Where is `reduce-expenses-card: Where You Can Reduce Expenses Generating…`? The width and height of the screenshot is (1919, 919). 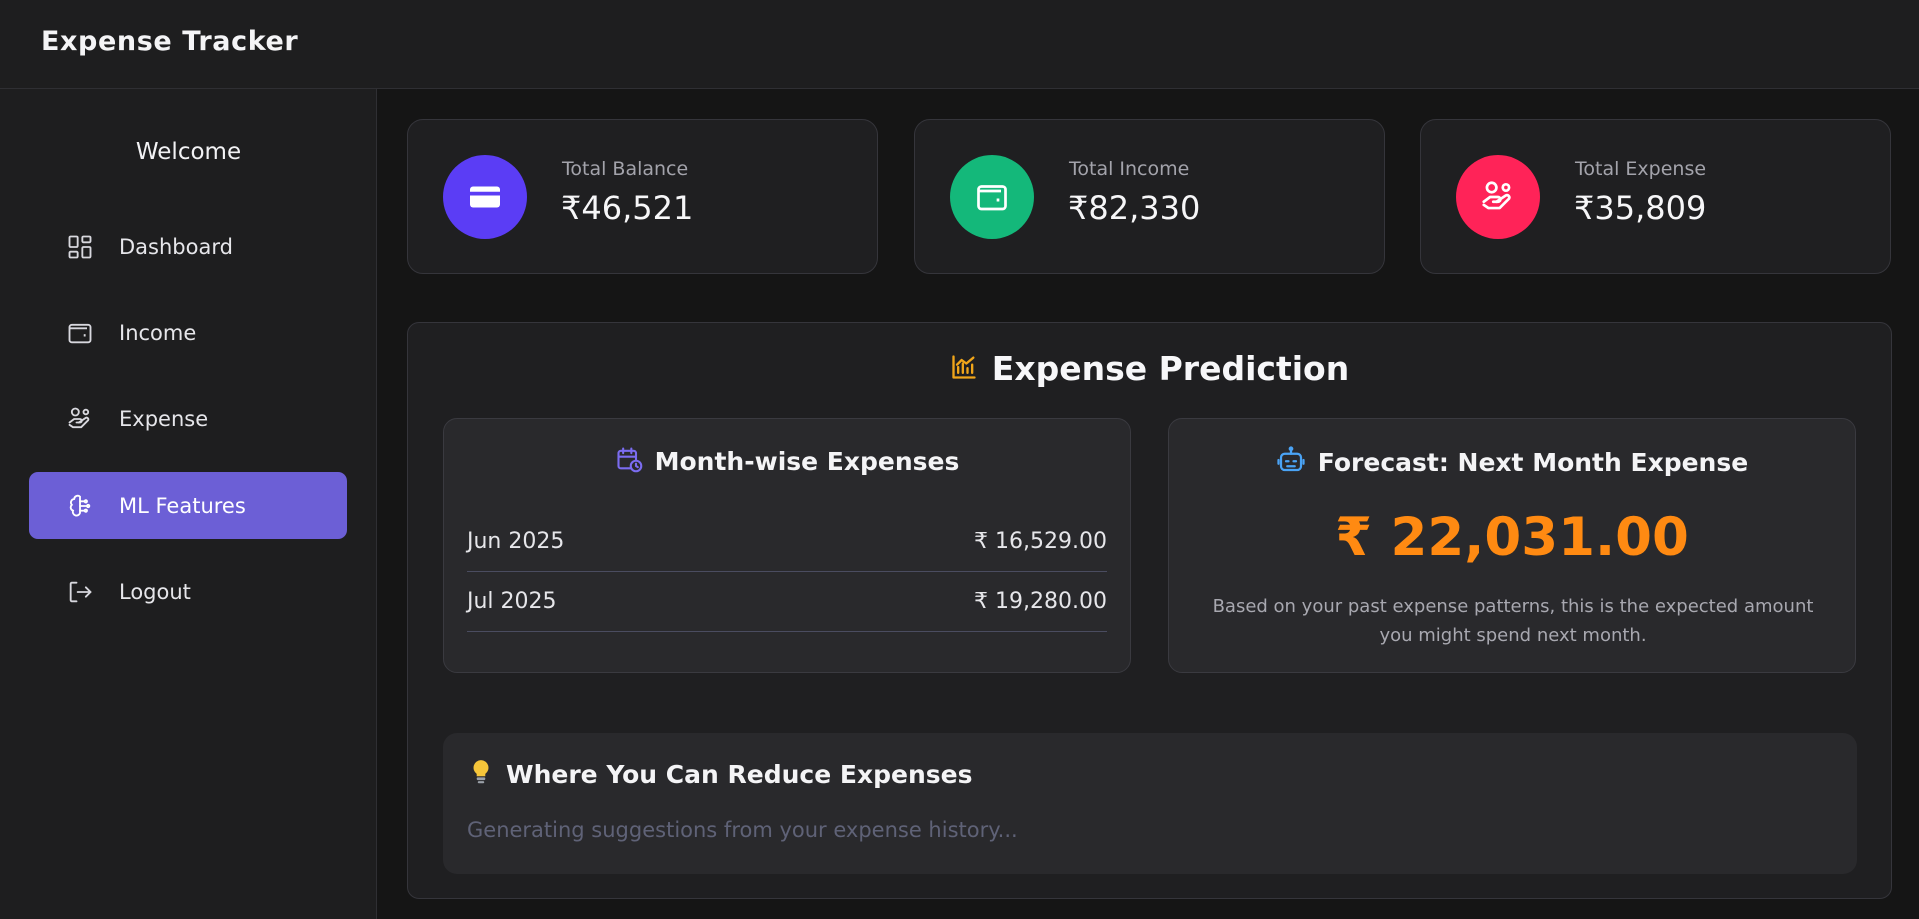 reduce-expenses-card: Where You Can Reduce Expenses Generating… is located at coordinates (1150, 803).